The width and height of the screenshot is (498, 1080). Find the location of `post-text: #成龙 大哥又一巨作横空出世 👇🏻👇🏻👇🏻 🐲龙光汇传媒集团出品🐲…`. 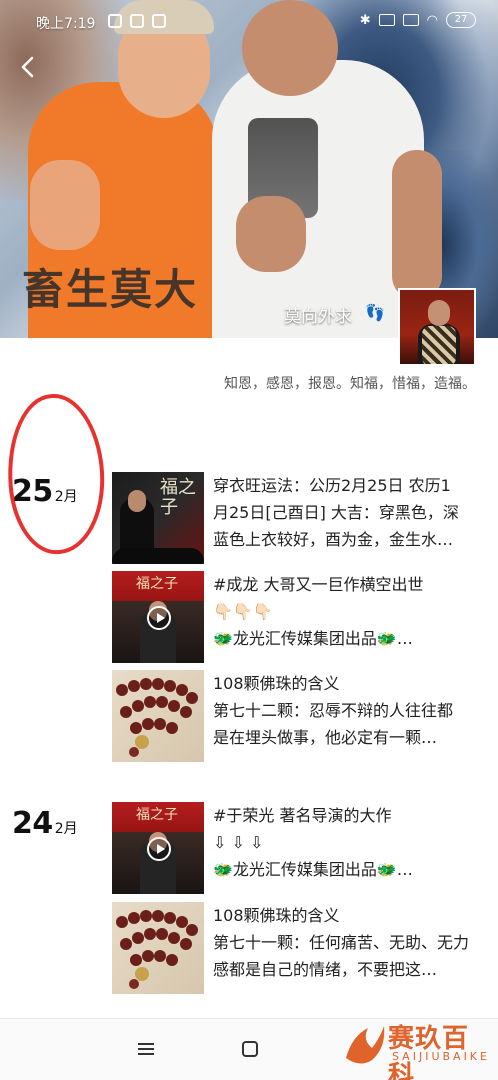

post-text: #成龙 大哥又一巨作横空出世 👇🏻👇🏻👇🏻 🐲龙光汇传媒集团出品🐲… is located at coordinates (347, 611).